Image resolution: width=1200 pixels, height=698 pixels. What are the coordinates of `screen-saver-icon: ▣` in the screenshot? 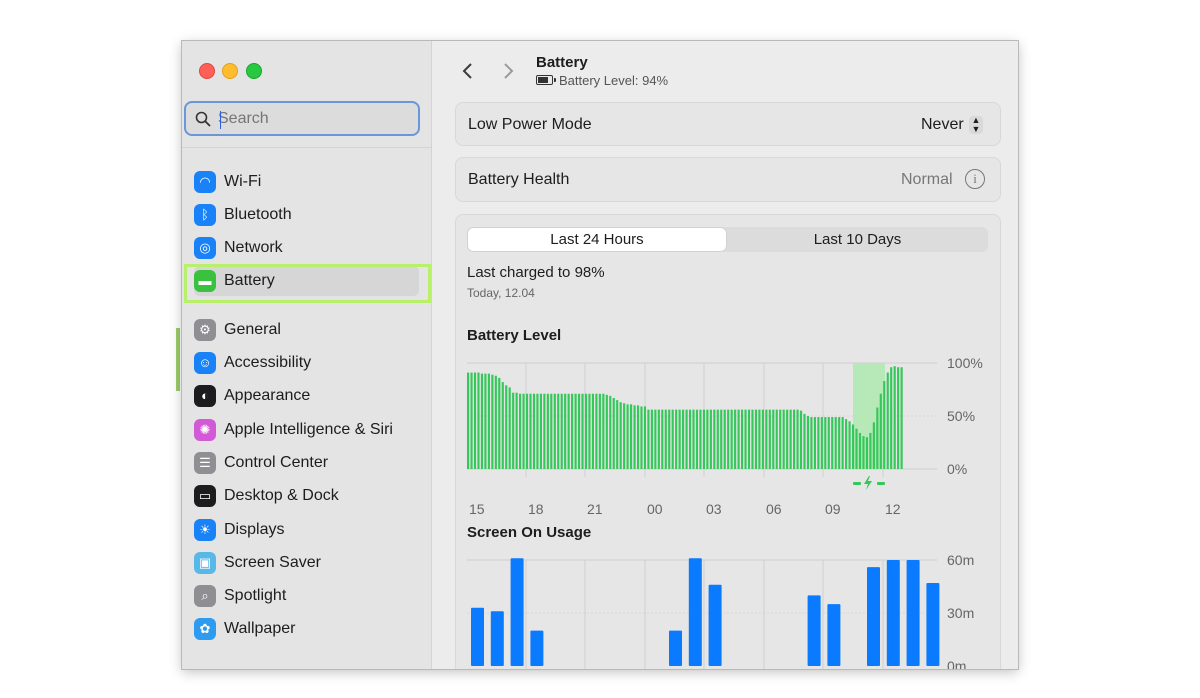 It's located at (205, 563).